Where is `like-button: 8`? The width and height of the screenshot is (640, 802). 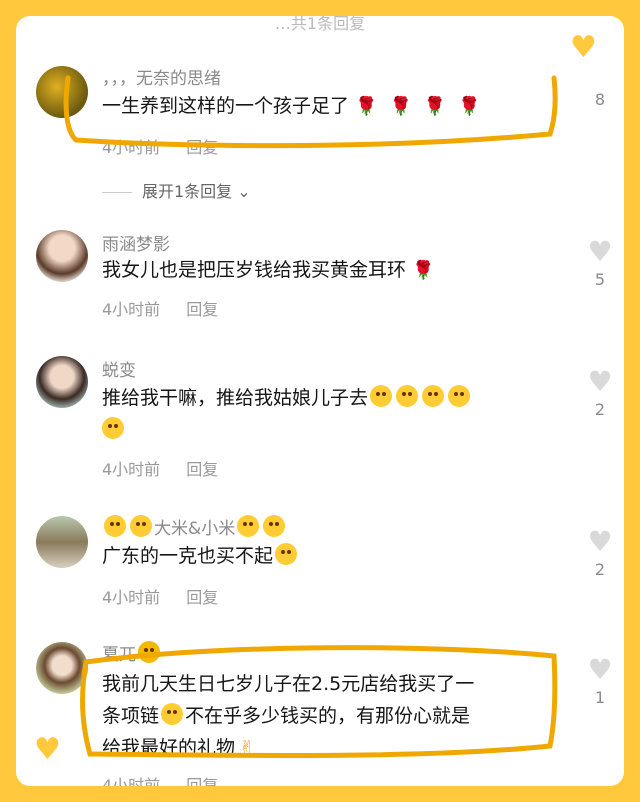 like-button: 8 is located at coordinates (600, 97).